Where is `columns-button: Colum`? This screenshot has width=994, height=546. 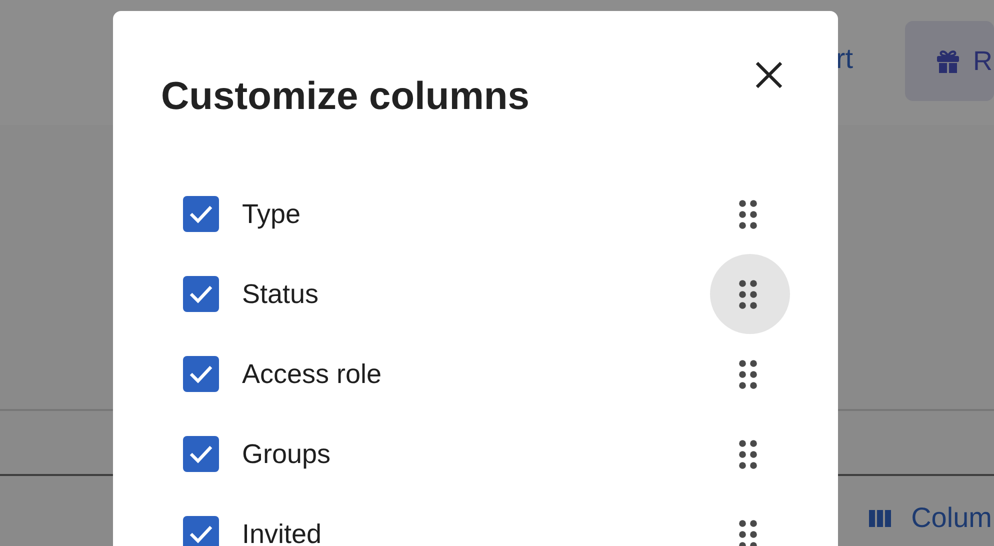
columns-button: Colum is located at coordinates (930, 518).